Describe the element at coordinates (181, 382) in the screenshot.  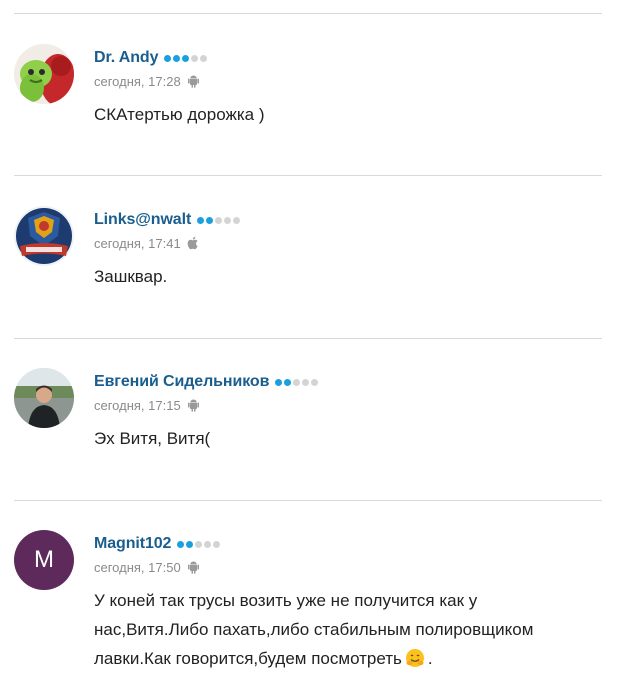
I see `author-name: Евгений Сидельников` at that location.